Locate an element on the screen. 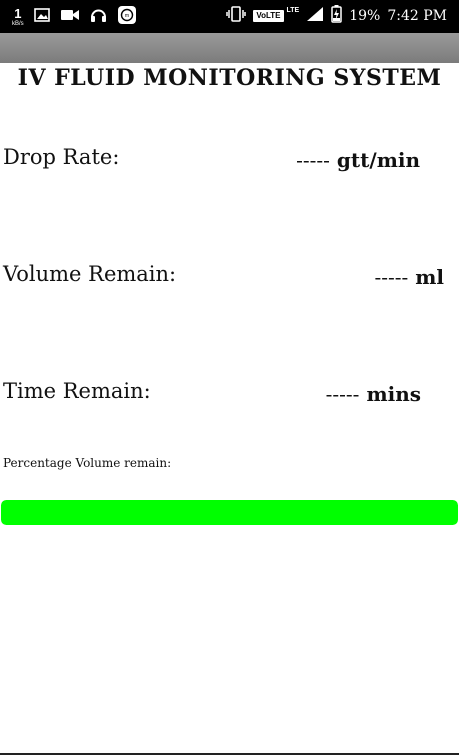 This screenshot has height=755, width=459. status-bar: 1 kB/s m VoLTE LTE 19% 7:42 PM is located at coordinates (229, 16).